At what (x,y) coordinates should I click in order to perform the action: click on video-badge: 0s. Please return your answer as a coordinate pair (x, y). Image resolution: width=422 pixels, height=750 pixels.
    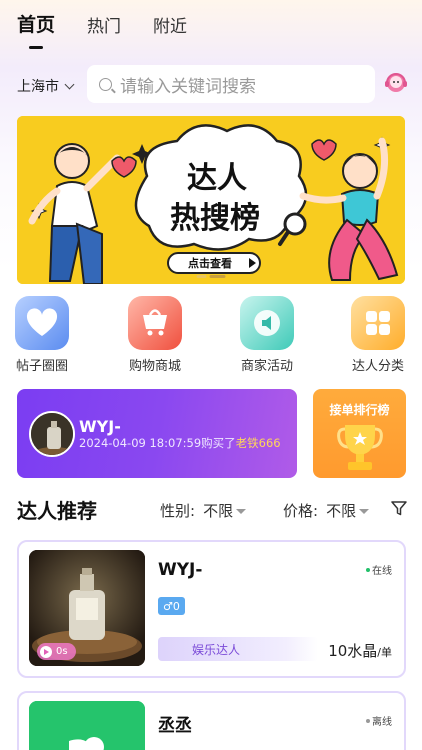
    Looking at the image, I should click on (56, 651).